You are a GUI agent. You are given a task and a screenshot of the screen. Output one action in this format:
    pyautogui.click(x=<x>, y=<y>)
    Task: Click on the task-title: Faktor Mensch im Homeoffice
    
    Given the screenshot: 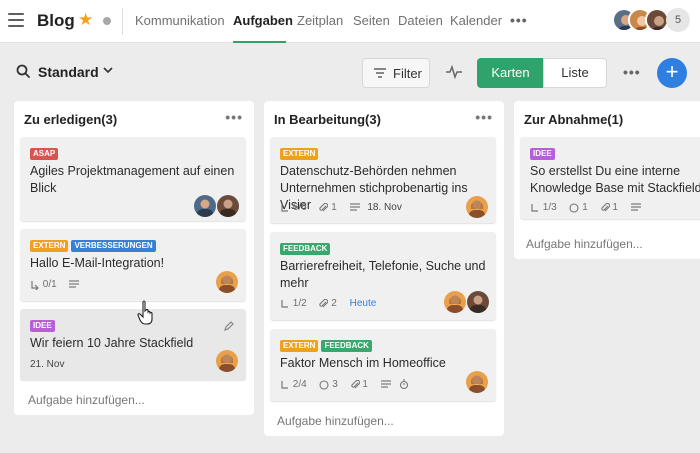 What is the action you would take?
    pyautogui.click(x=363, y=363)
    